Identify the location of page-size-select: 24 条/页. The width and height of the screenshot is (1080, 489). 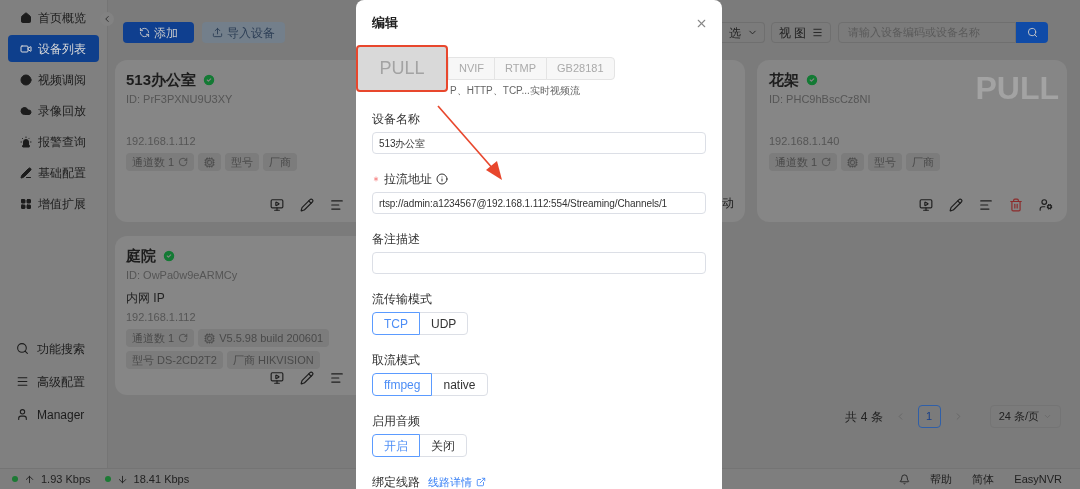
(1025, 416).